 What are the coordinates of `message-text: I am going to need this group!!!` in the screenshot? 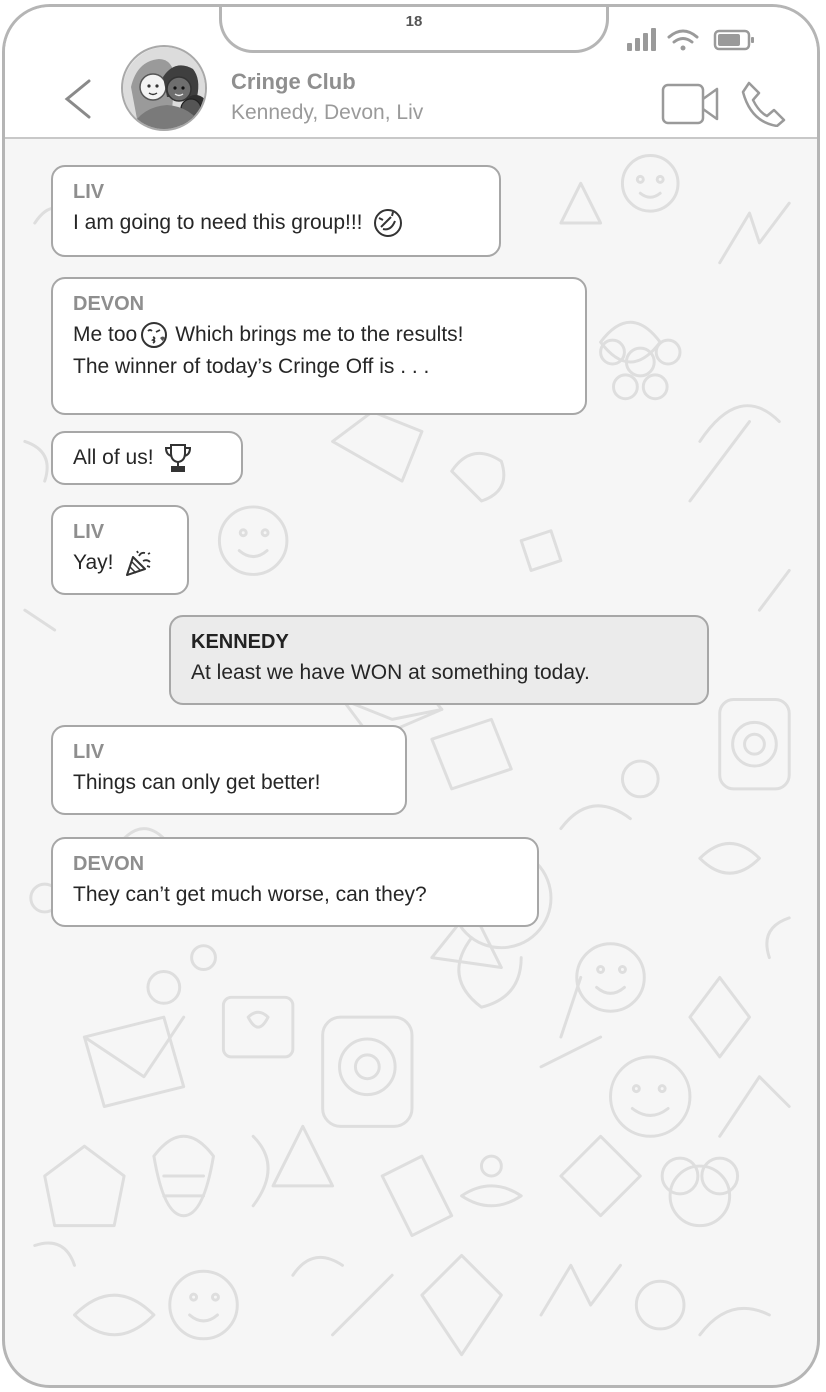 It's located at (218, 222).